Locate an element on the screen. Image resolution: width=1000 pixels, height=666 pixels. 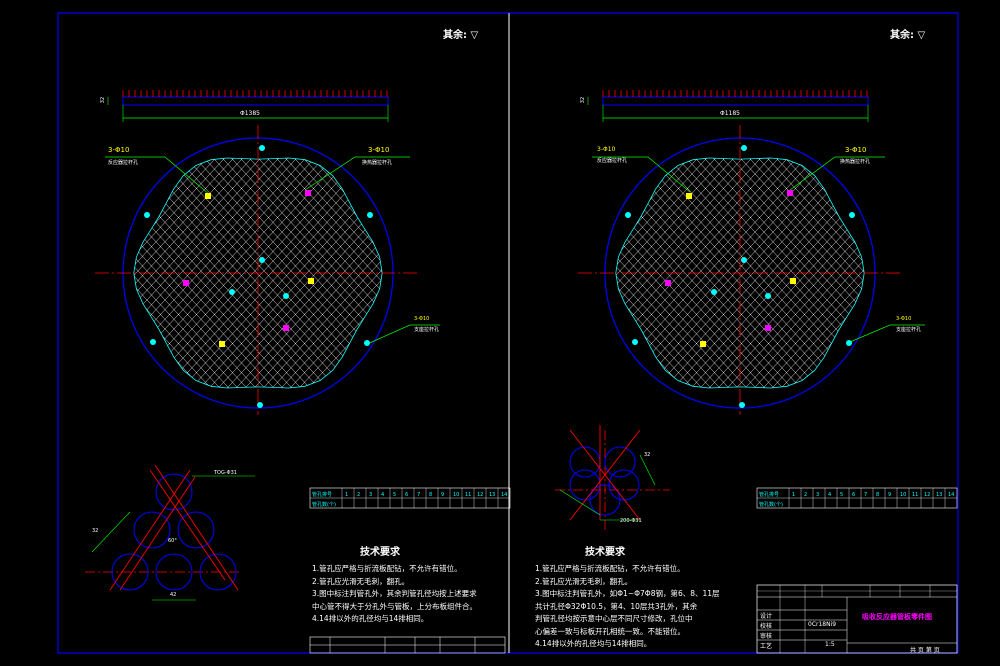
table-header-cell: 9 is located at coordinates (889, 495).